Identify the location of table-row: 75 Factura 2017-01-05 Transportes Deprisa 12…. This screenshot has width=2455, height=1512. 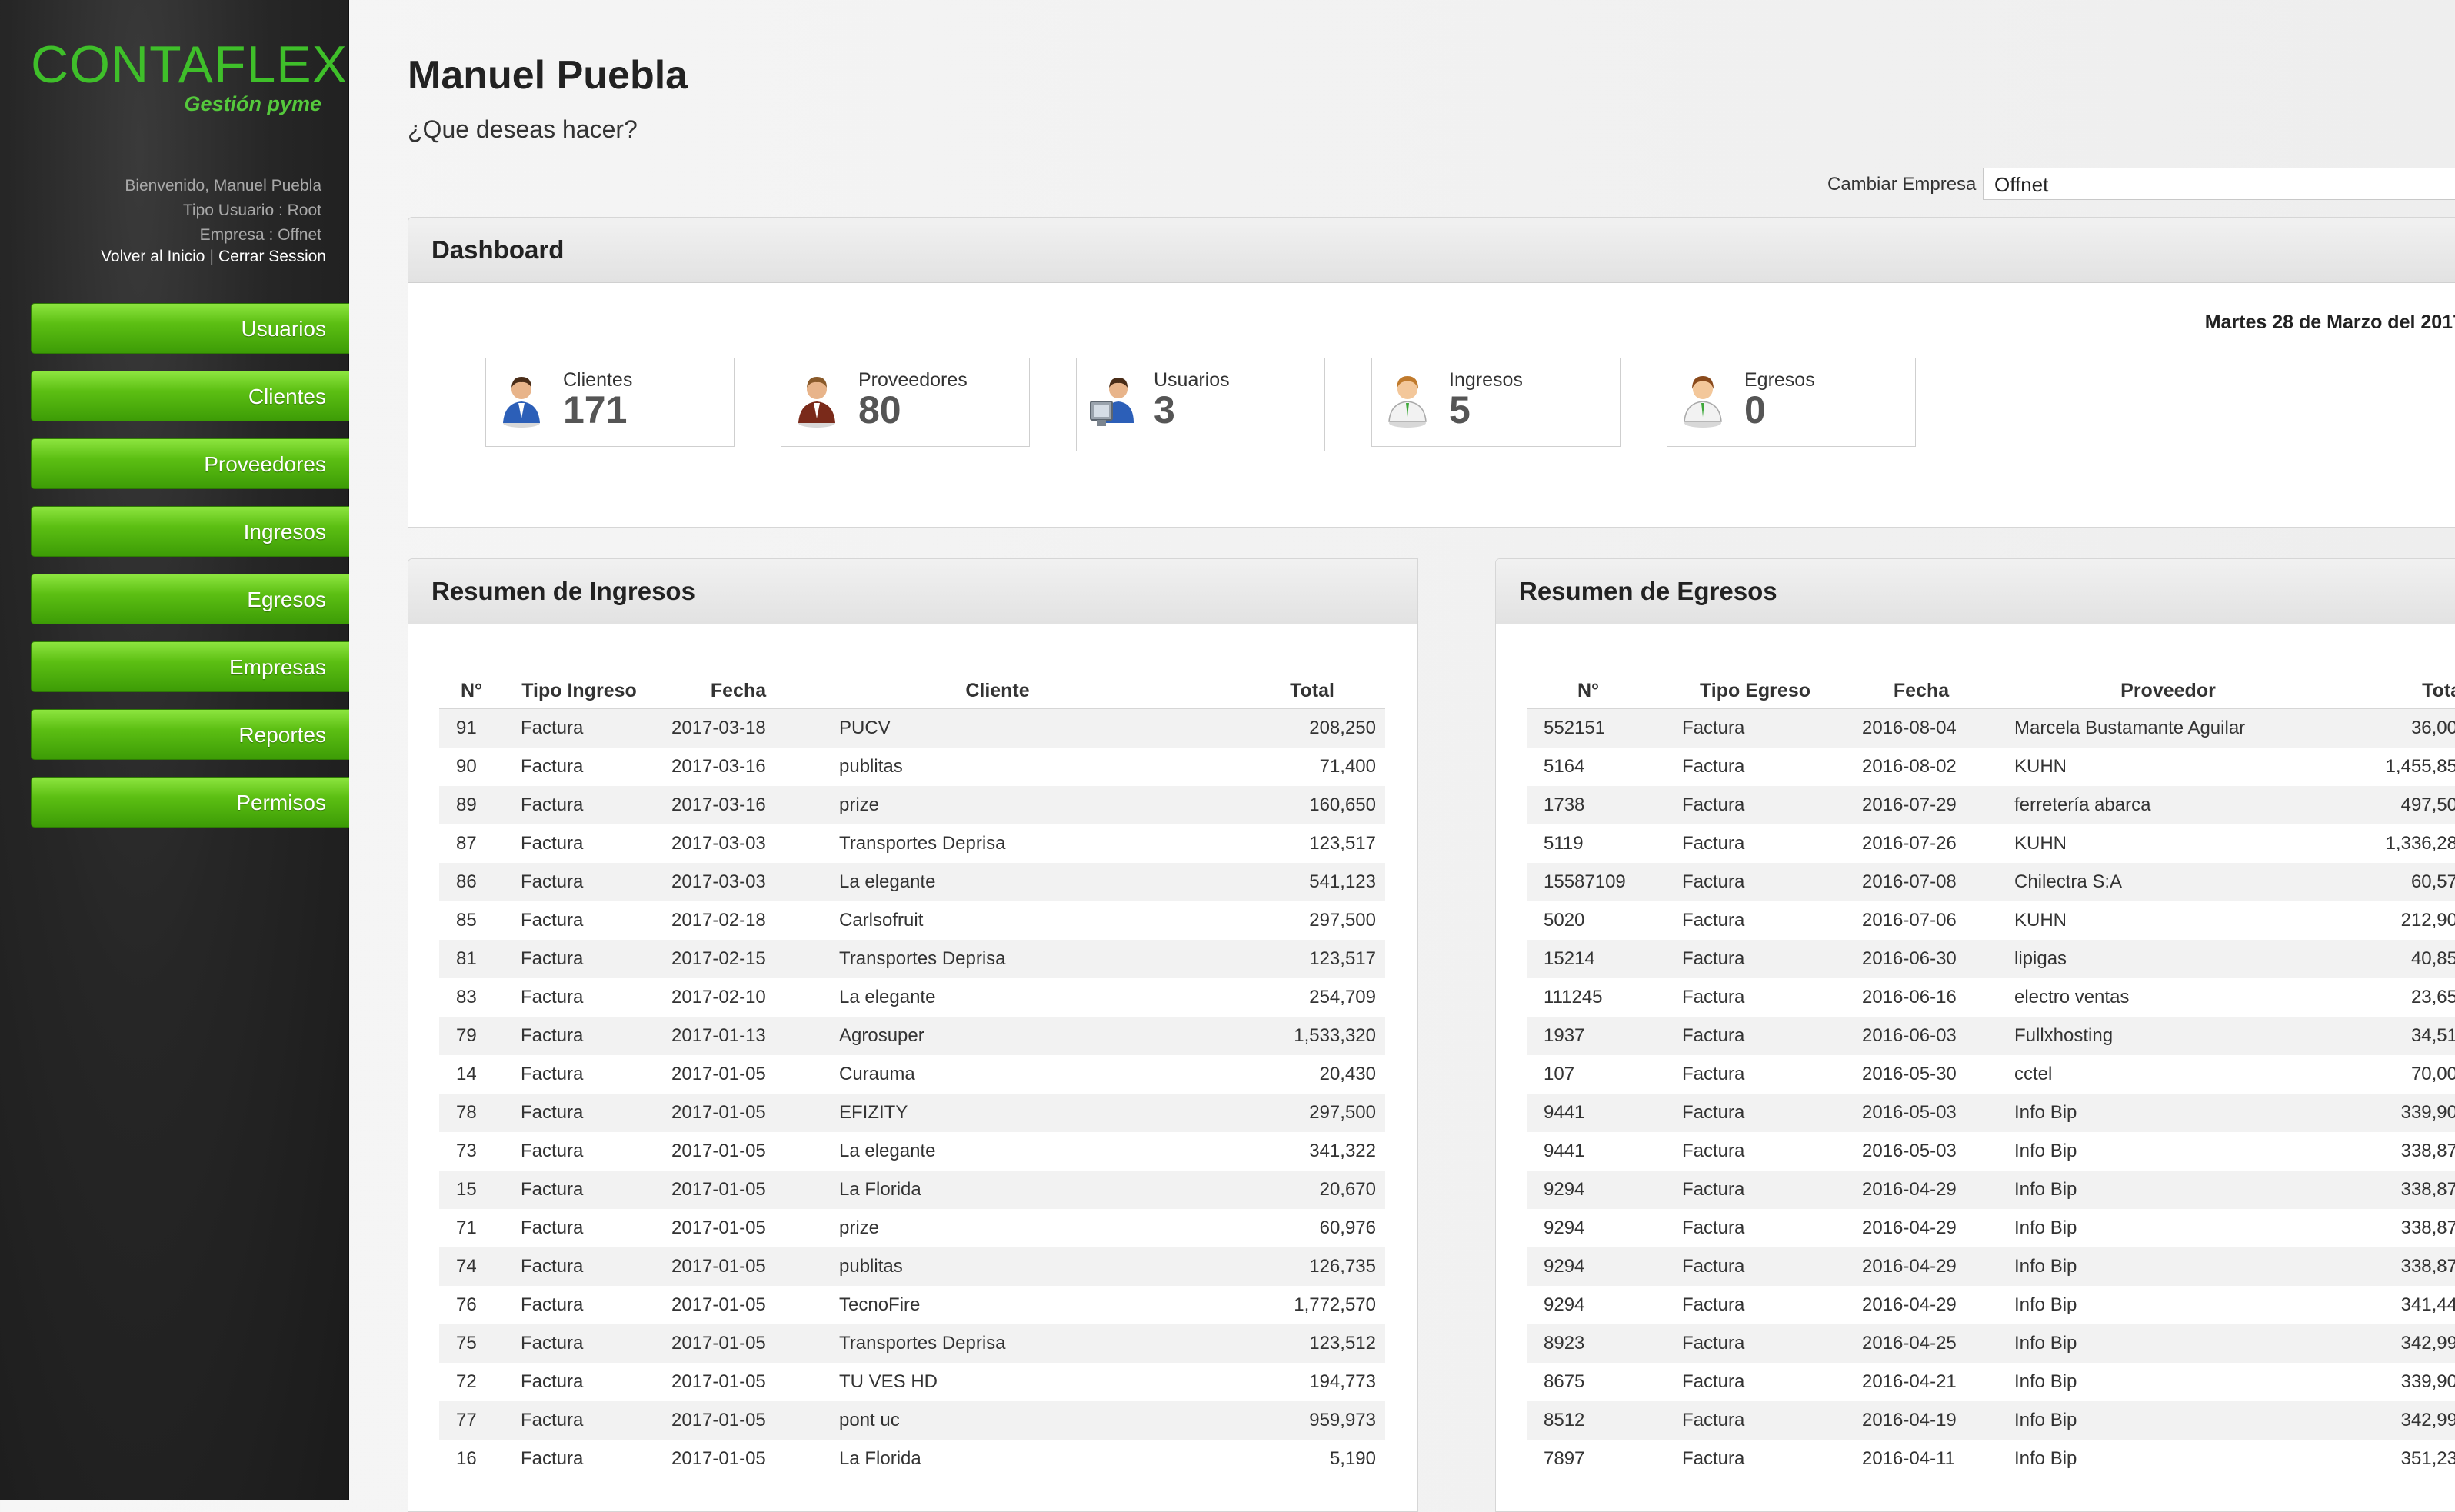
(912, 1343).